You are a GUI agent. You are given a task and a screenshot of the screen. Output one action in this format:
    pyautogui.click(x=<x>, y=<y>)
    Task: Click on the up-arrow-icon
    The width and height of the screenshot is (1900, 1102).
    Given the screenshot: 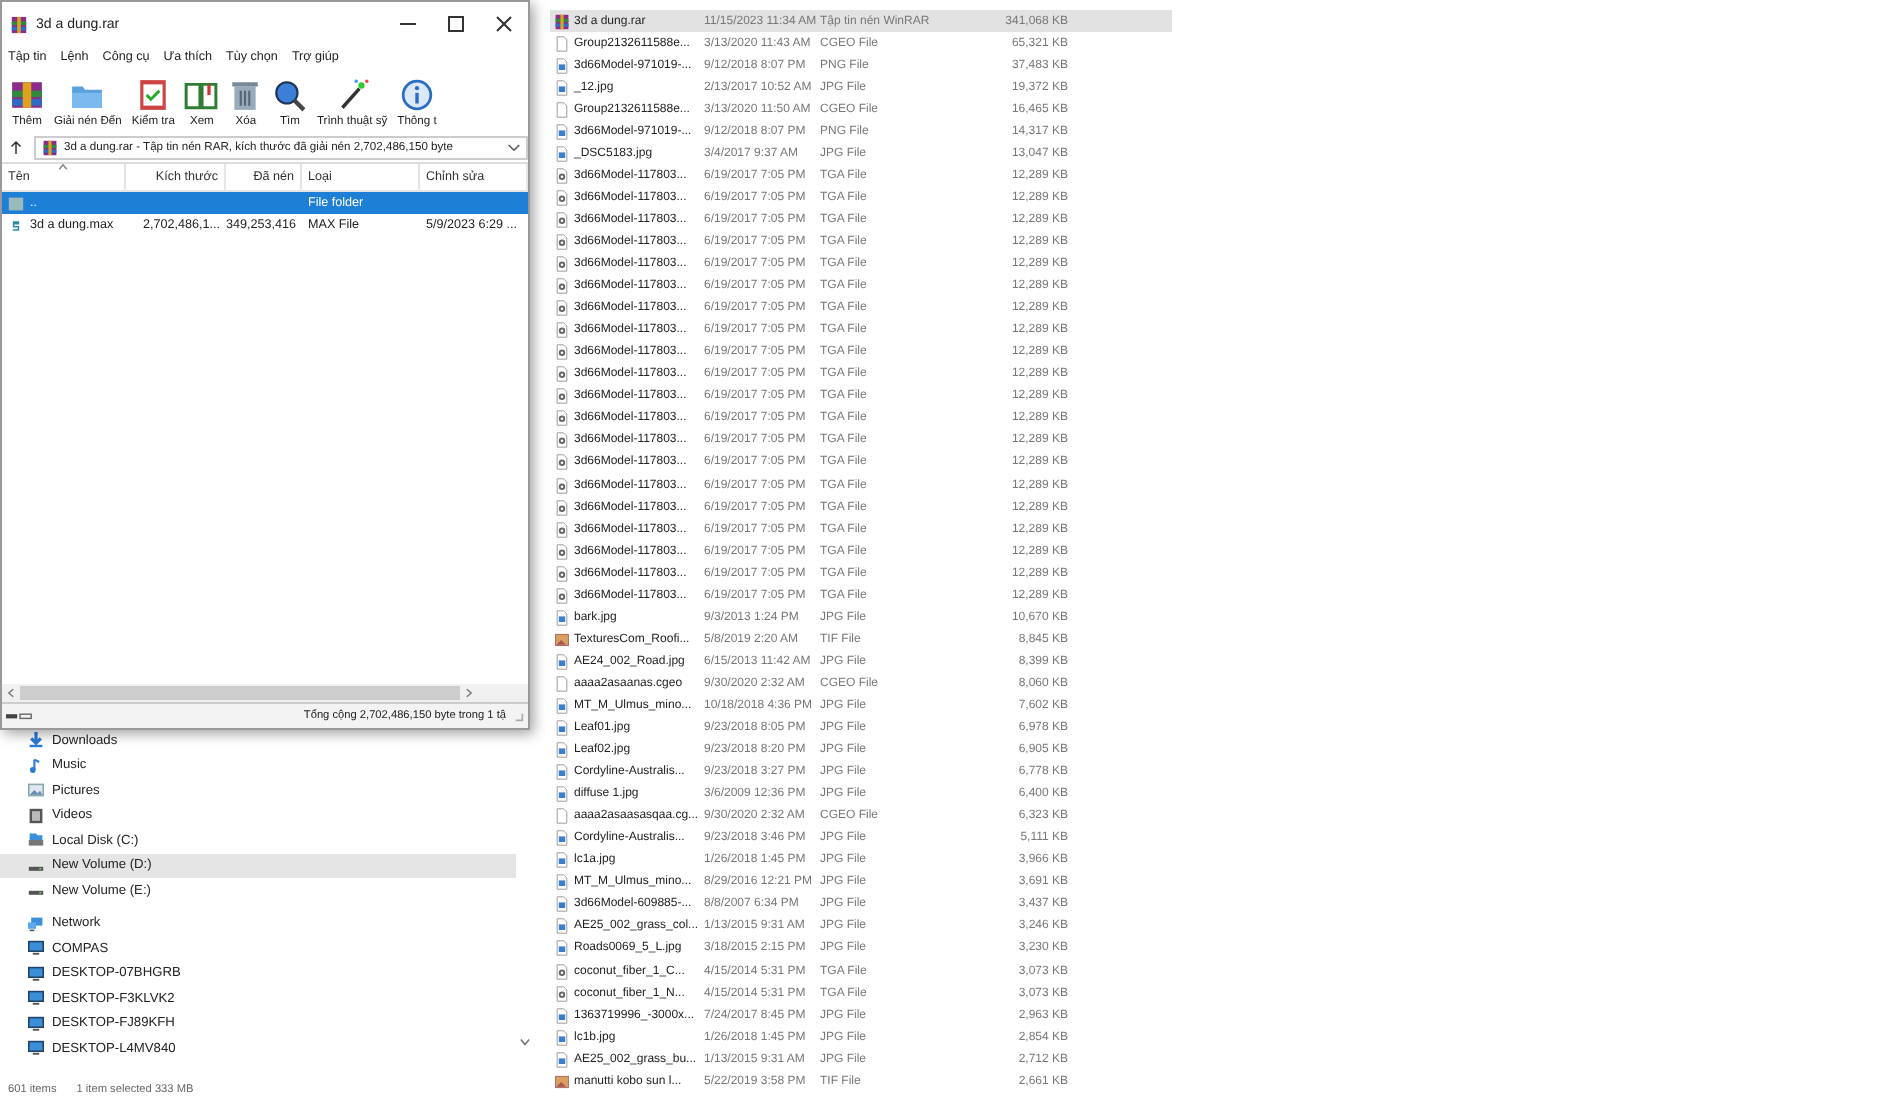 What is the action you would take?
    pyautogui.click(x=16, y=147)
    